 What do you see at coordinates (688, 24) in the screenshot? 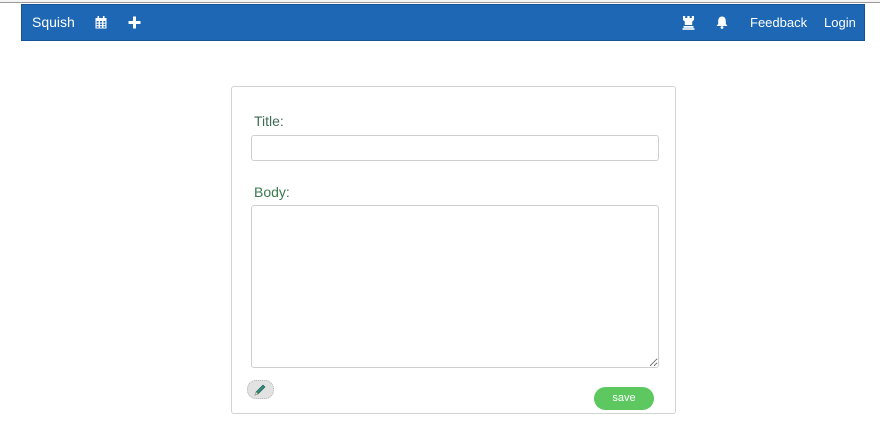
I see `rook-icon` at bounding box center [688, 24].